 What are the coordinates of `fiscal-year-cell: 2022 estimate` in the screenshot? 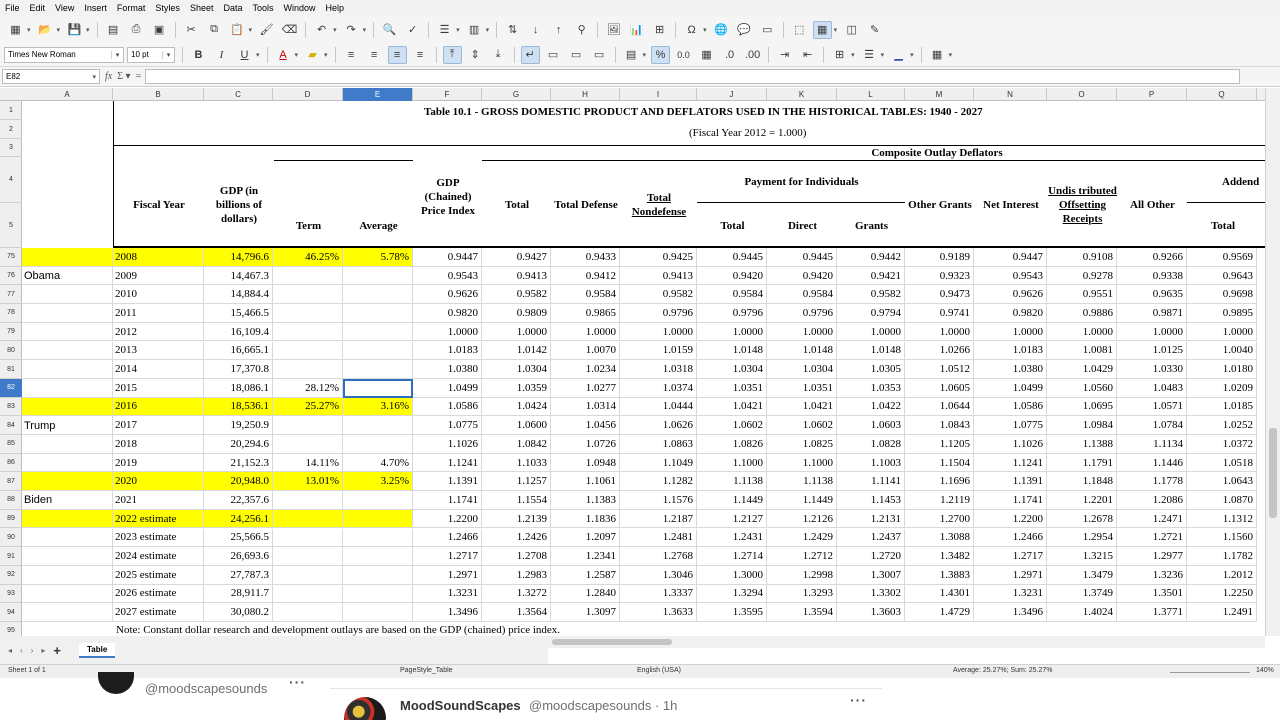 It's located at (158, 519).